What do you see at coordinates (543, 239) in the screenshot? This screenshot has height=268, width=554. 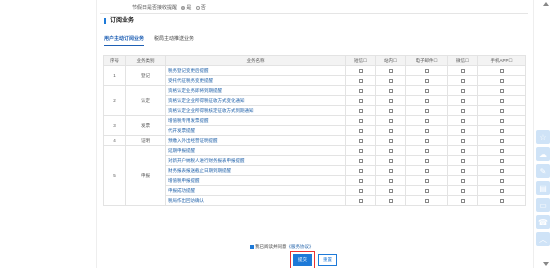 I see `chevron-up-icon: ︿` at bounding box center [543, 239].